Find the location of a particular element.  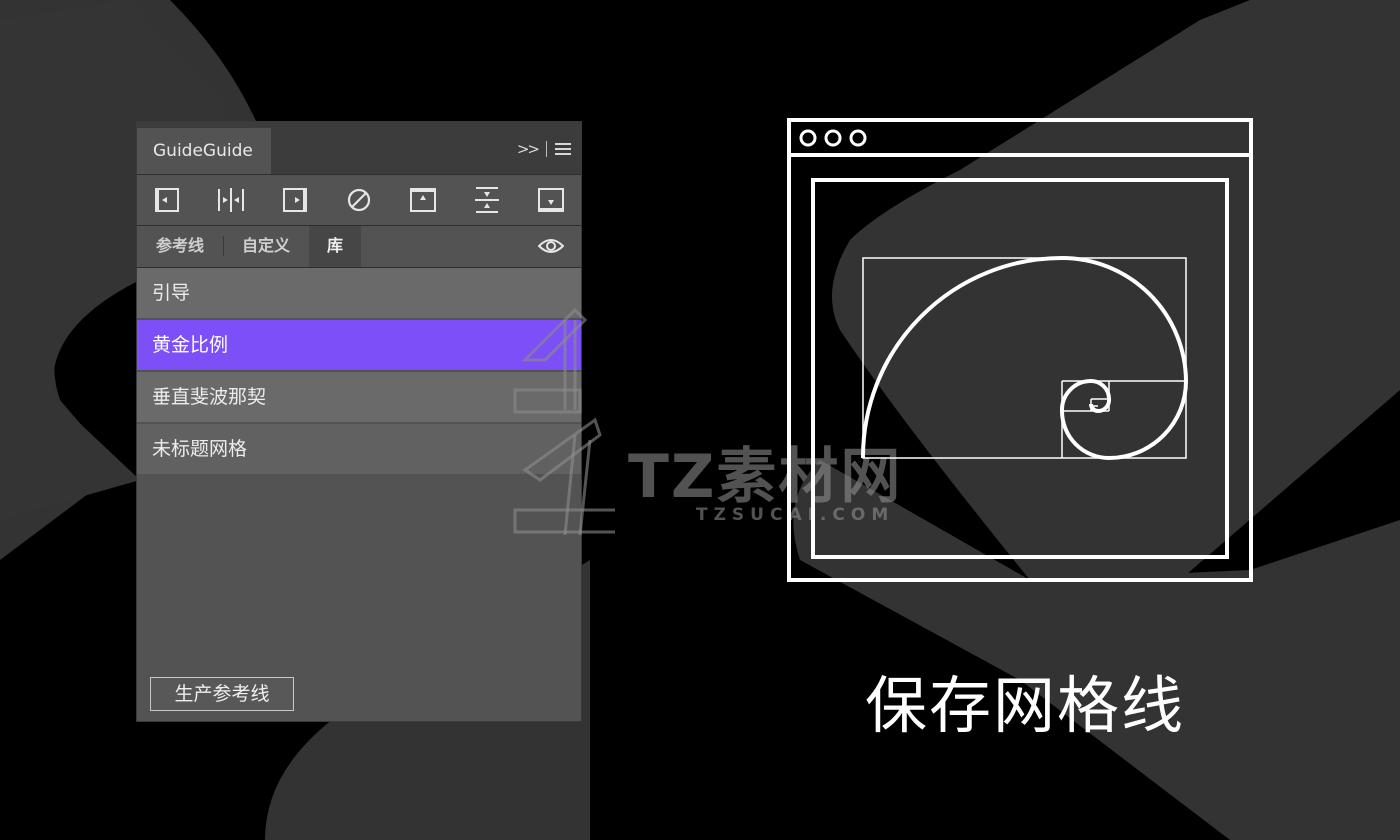

align-left-icon is located at coordinates (167, 200).